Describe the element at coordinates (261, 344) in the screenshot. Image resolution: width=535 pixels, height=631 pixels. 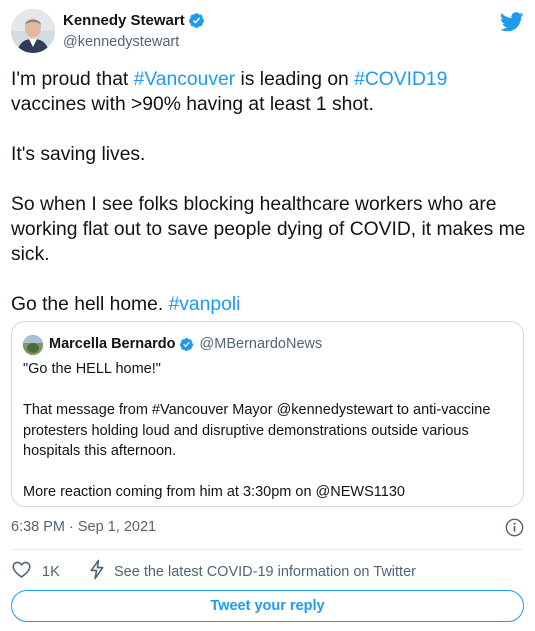
I see `quoted-author-handle: @MBernardoNews` at that location.